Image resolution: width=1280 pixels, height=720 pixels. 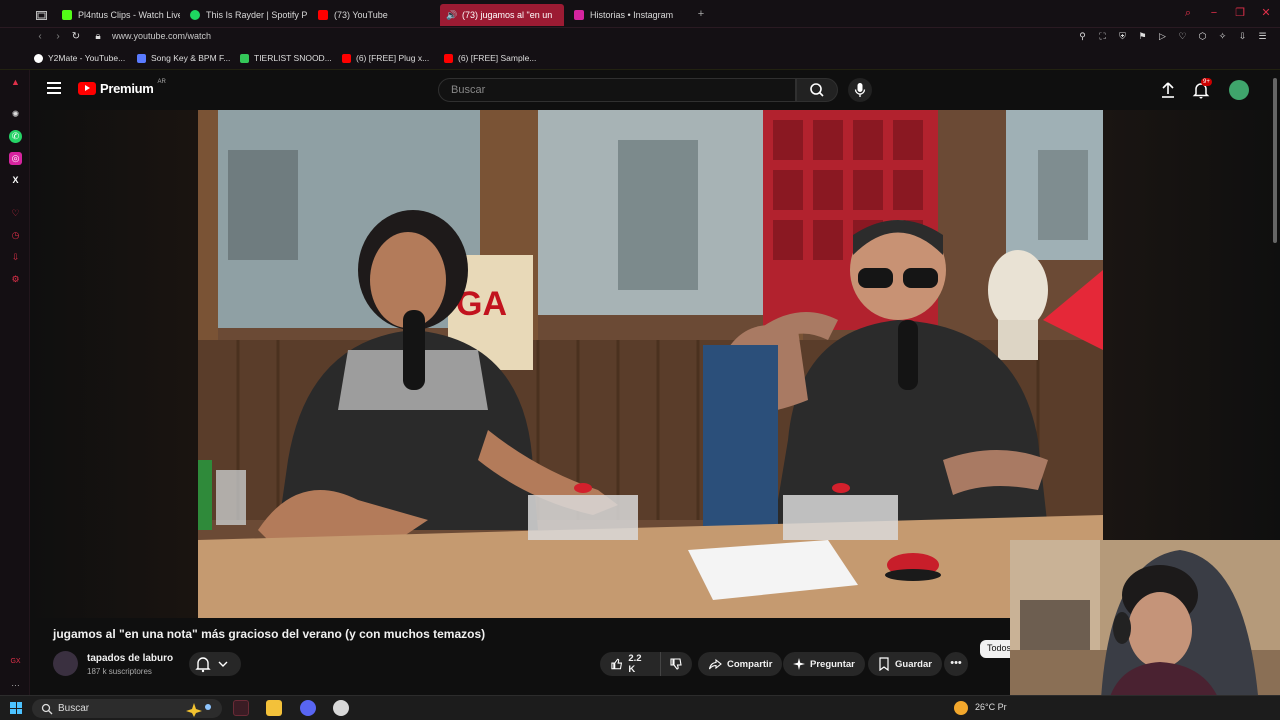 I want to click on minimize-icon: −, so click(x=1214, y=13).